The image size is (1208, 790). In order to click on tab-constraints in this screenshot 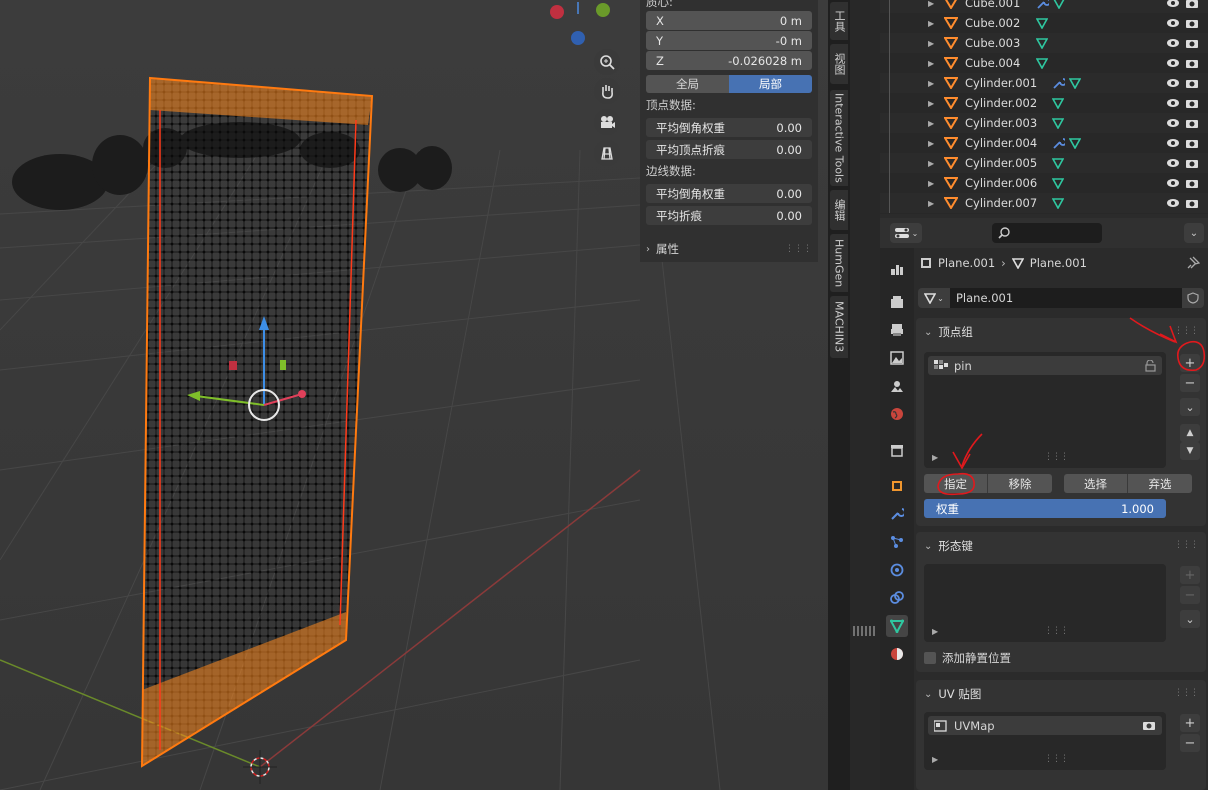, I will do `click(897, 598)`.